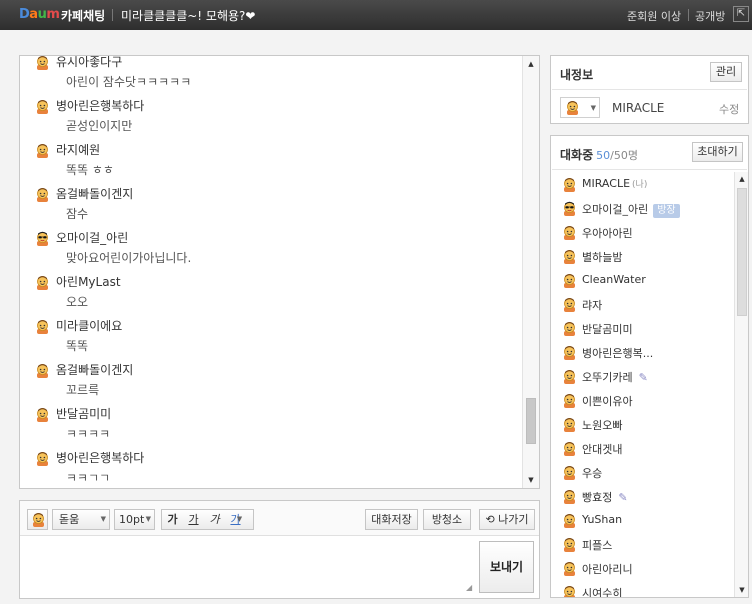 The image size is (752, 604). What do you see at coordinates (89, 325) in the screenshot?
I see `message-nickname: 미라클이에요` at bounding box center [89, 325].